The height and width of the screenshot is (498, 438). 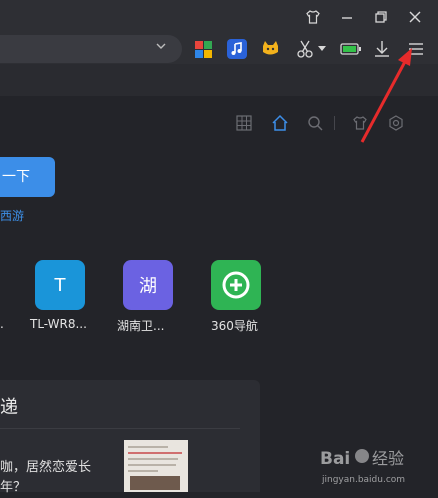 What do you see at coordinates (12, 215) in the screenshot?
I see `hot-search-link: 西游` at bounding box center [12, 215].